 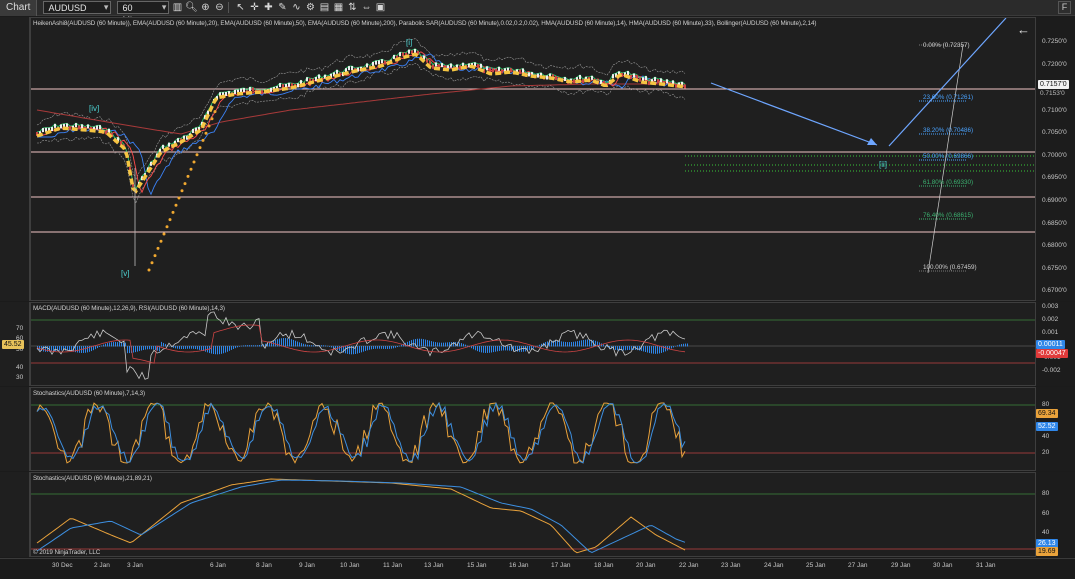 I want to click on chart-trader-icon: ▣, so click(x=380, y=8).